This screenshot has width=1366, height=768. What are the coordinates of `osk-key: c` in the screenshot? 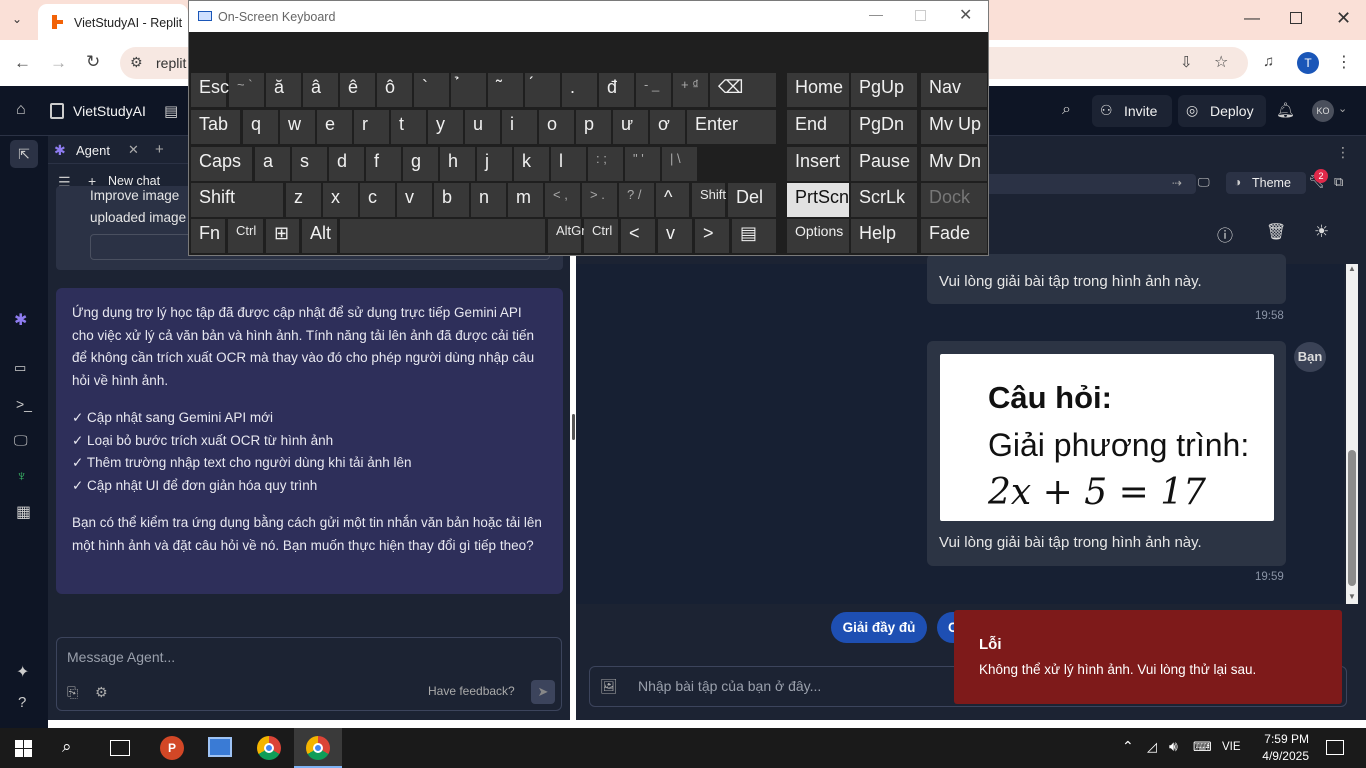 It's located at (377, 200).